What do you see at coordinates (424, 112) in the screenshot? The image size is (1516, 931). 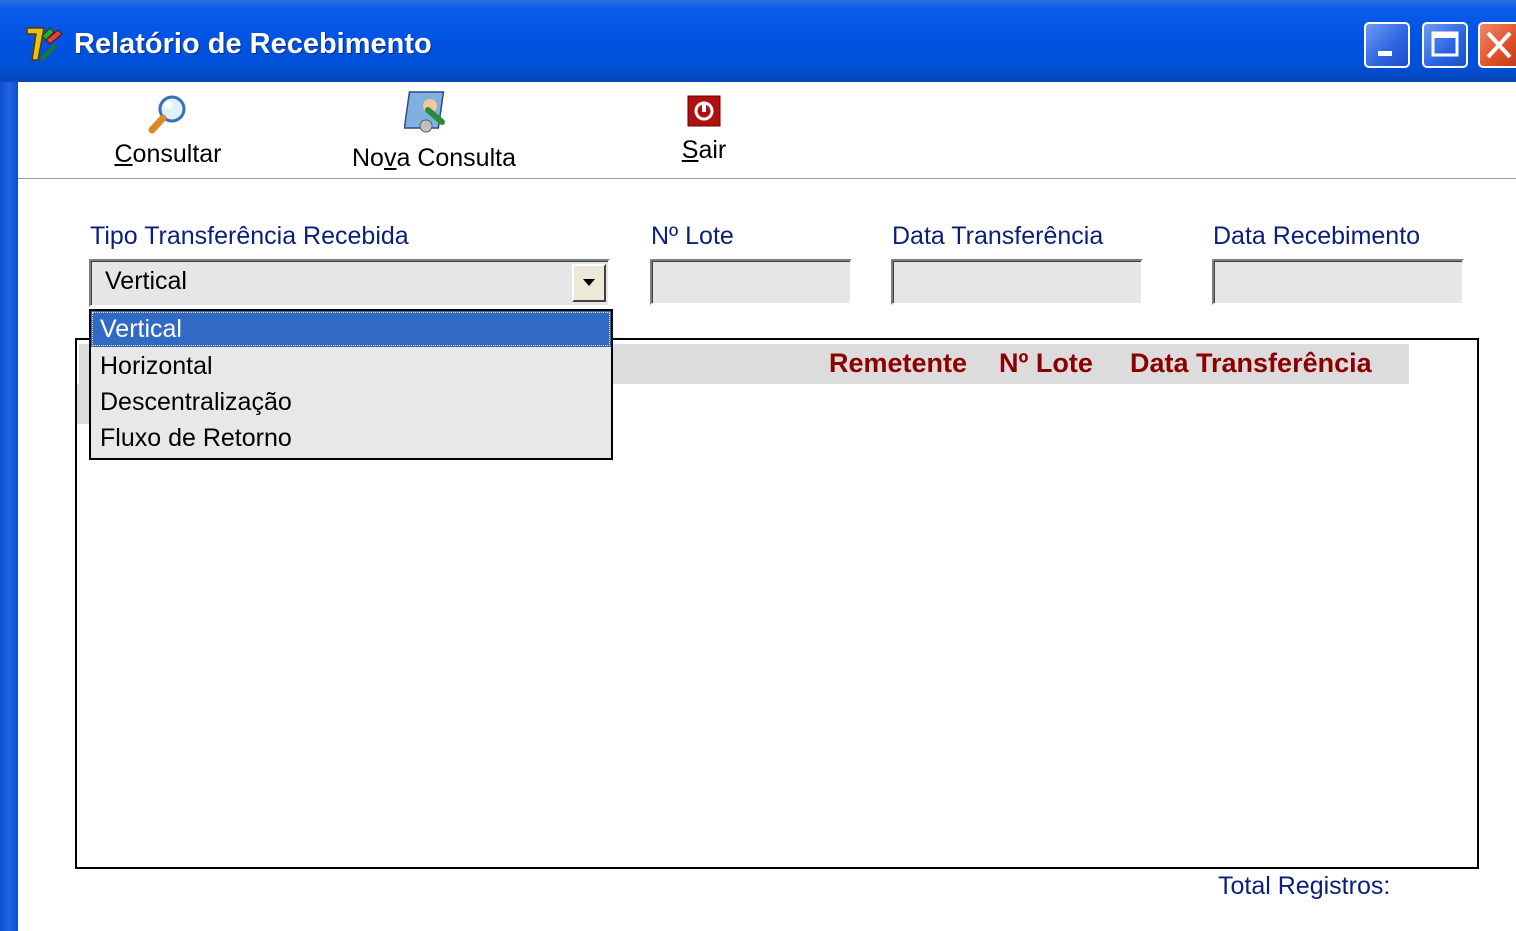 I see `new-search-icon` at bounding box center [424, 112].